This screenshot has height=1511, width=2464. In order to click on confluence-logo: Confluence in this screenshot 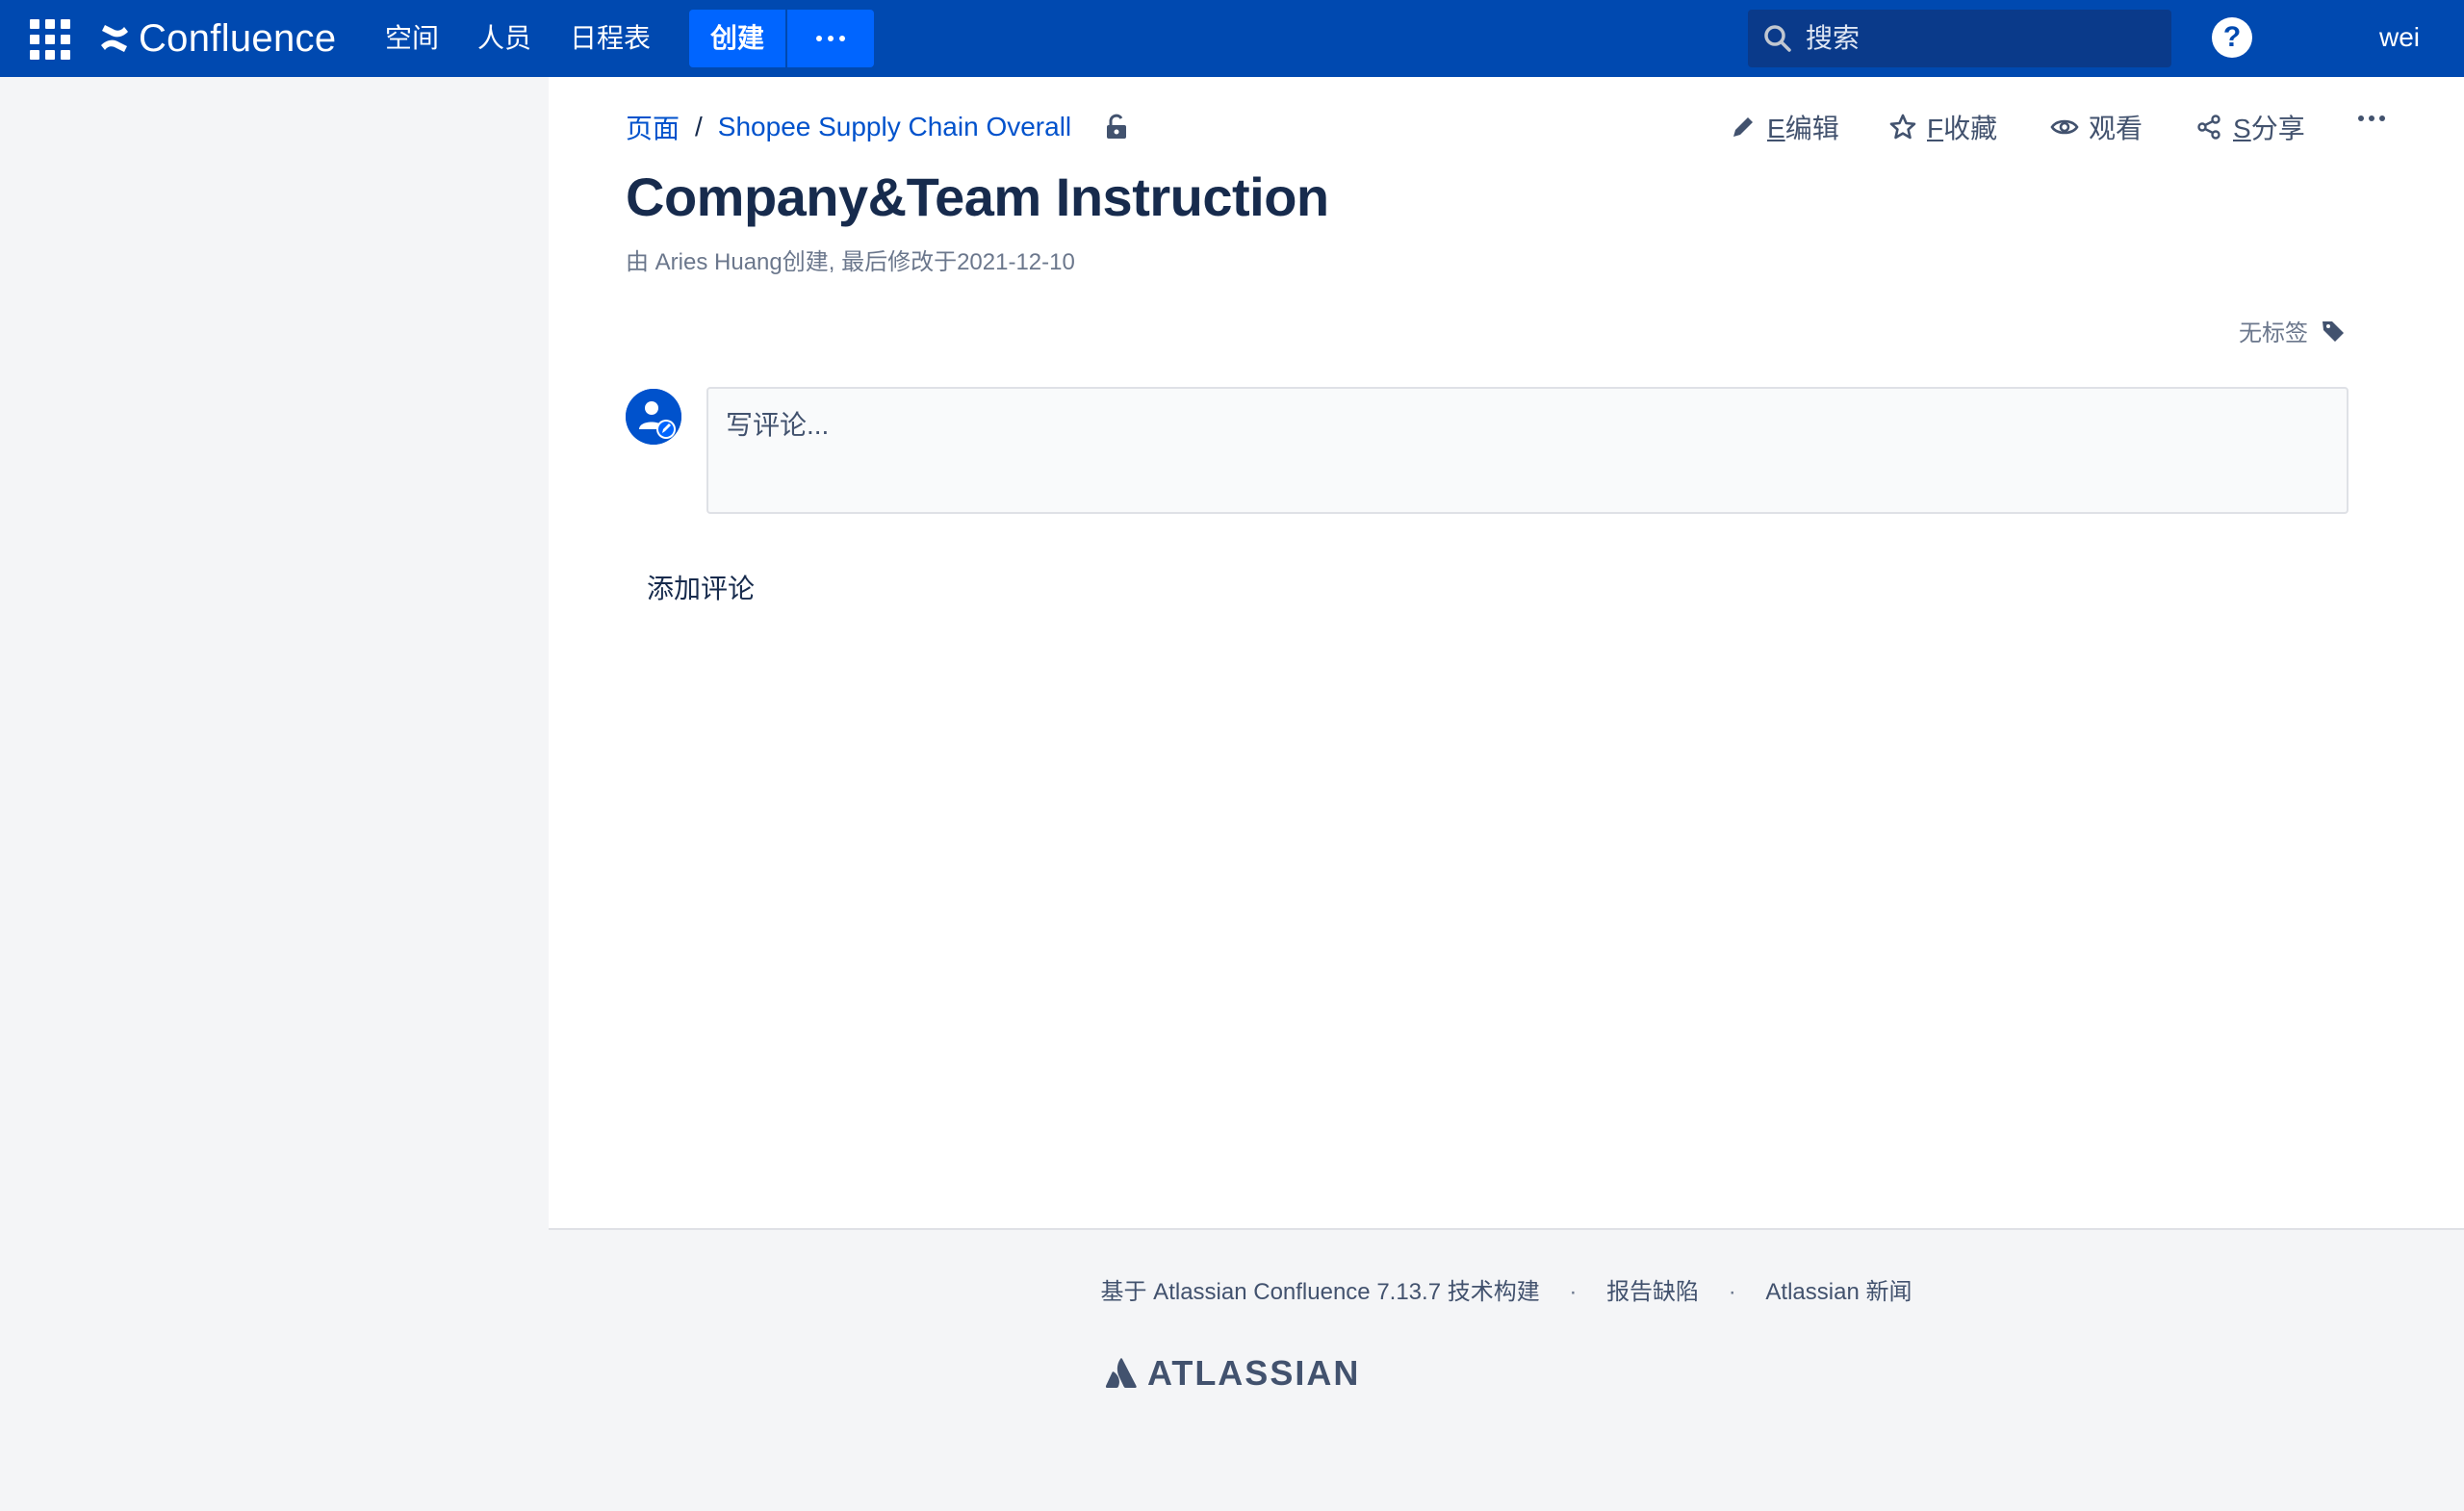, I will do `click(217, 38)`.